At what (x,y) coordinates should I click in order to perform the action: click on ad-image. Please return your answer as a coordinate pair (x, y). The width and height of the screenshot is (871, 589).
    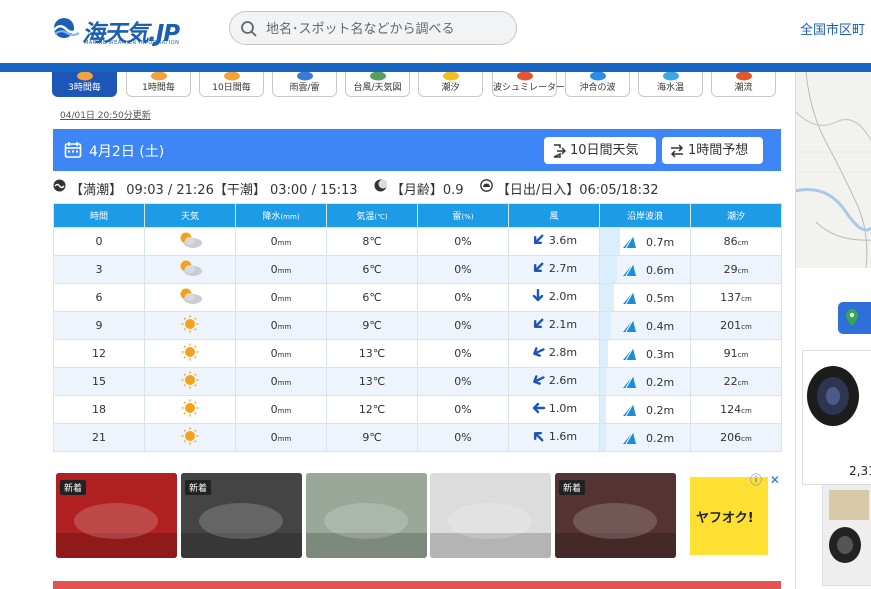
    Looking at the image, I should click on (490, 515).